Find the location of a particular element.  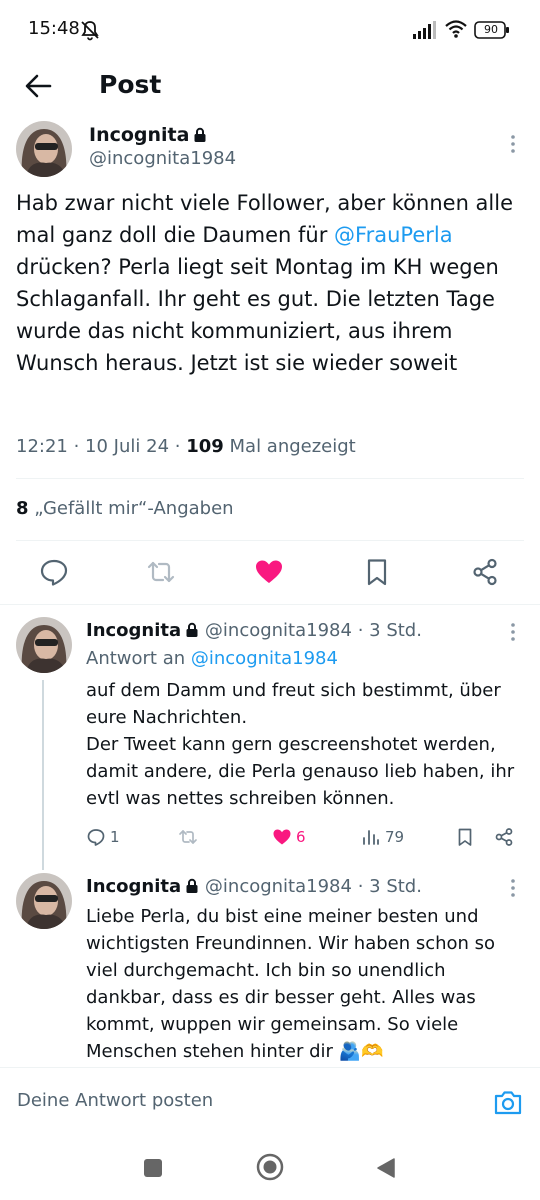

likes-summary: 8 „Gefällt mir“-Angaben is located at coordinates (125, 508).